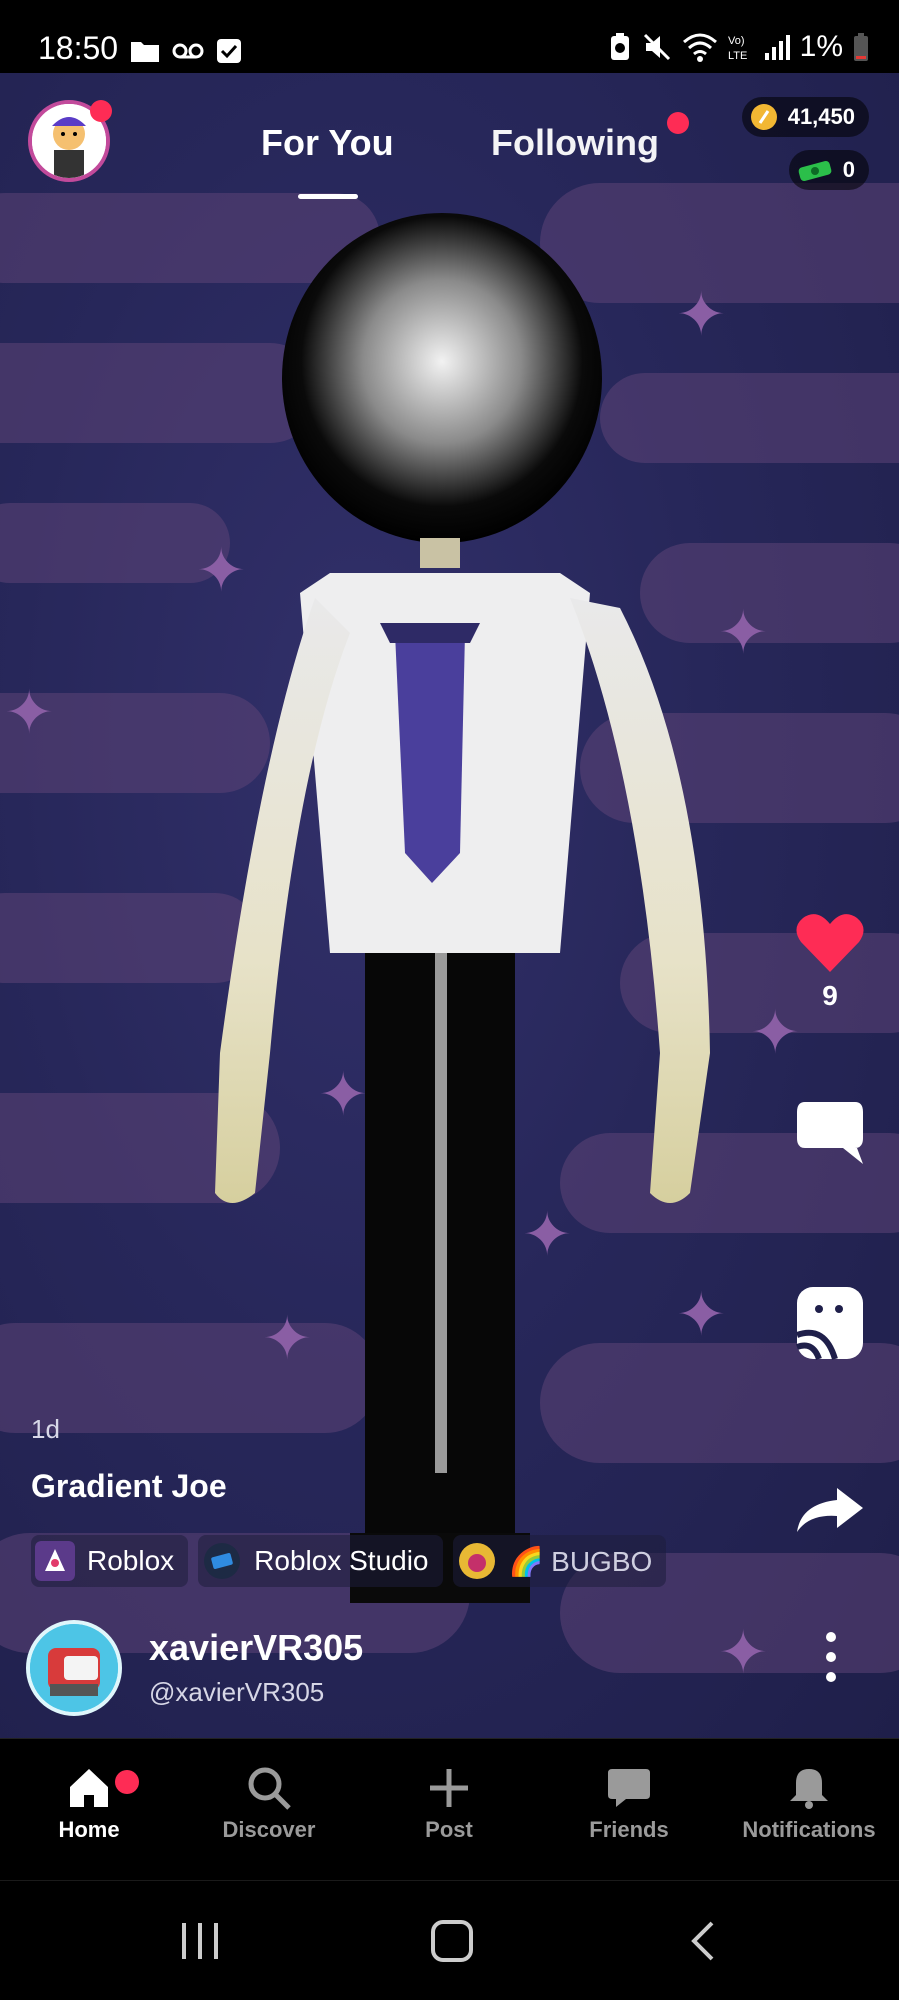 This screenshot has height=2000, width=899. What do you see at coordinates (699, 47) in the screenshot?
I see `wifi-icon` at bounding box center [699, 47].